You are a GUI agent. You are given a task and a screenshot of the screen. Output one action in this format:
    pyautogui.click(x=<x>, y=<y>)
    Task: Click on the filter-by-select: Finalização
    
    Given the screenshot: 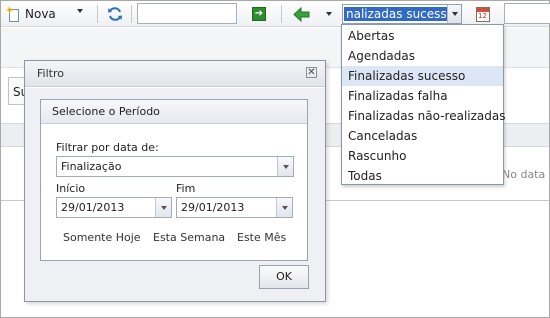 What is the action you would take?
    pyautogui.click(x=175, y=166)
    